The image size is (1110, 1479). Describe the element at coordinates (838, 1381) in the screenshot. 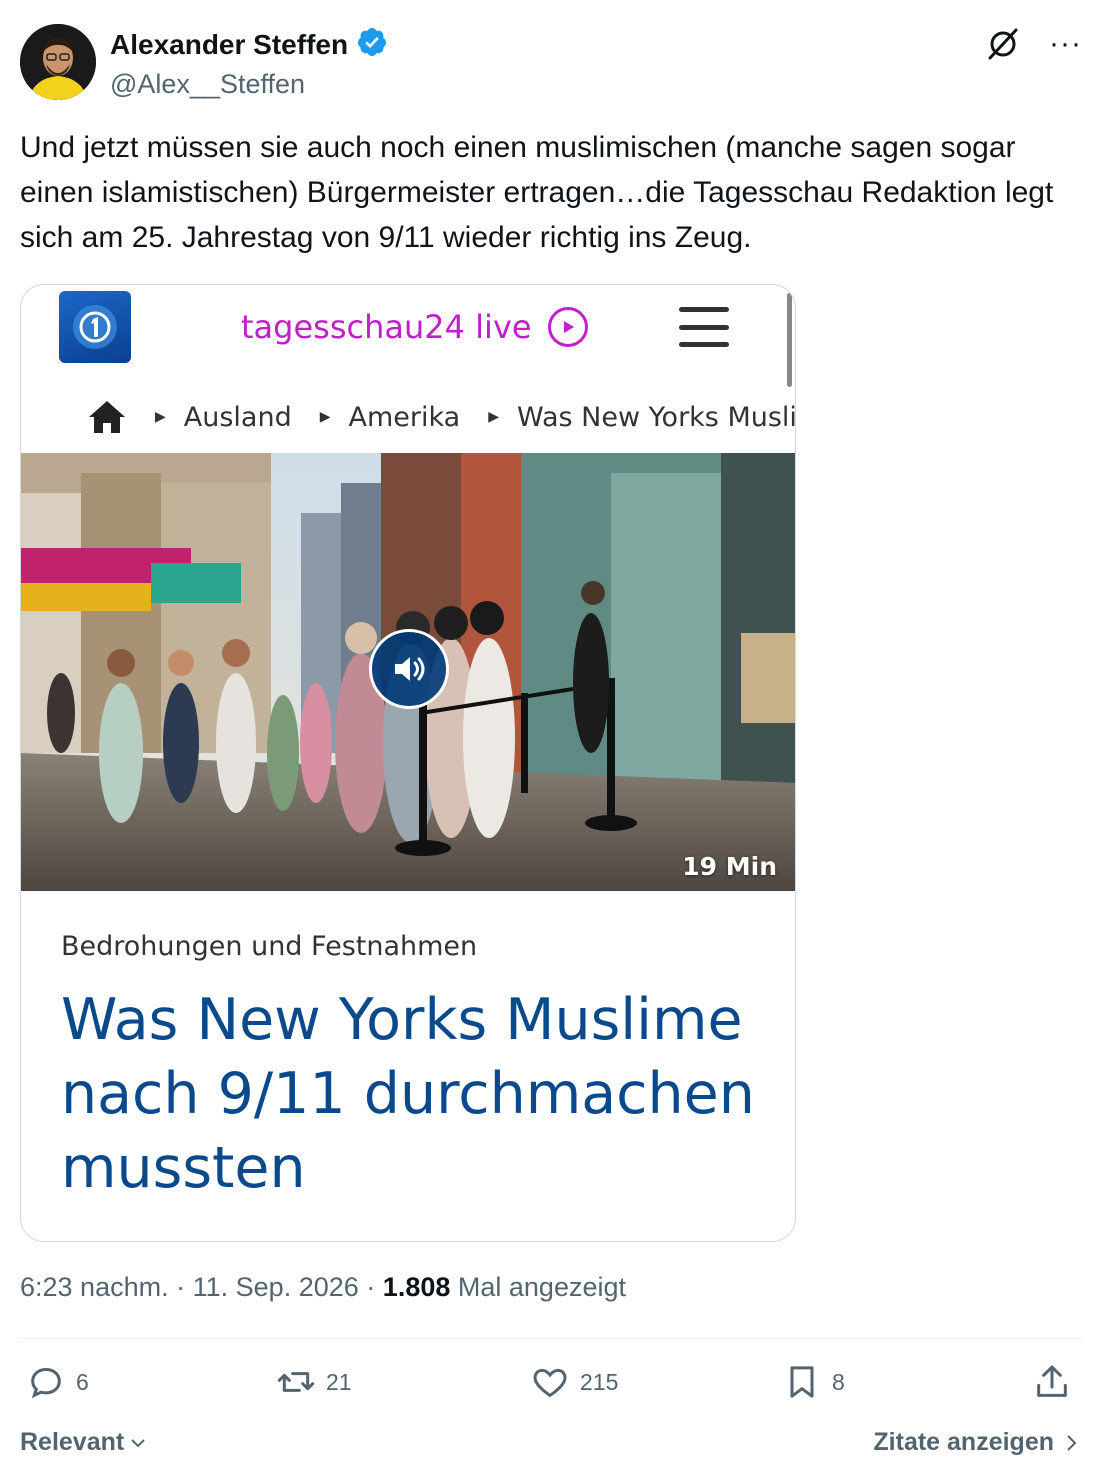

I see `bookmark-count: 8` at that location.